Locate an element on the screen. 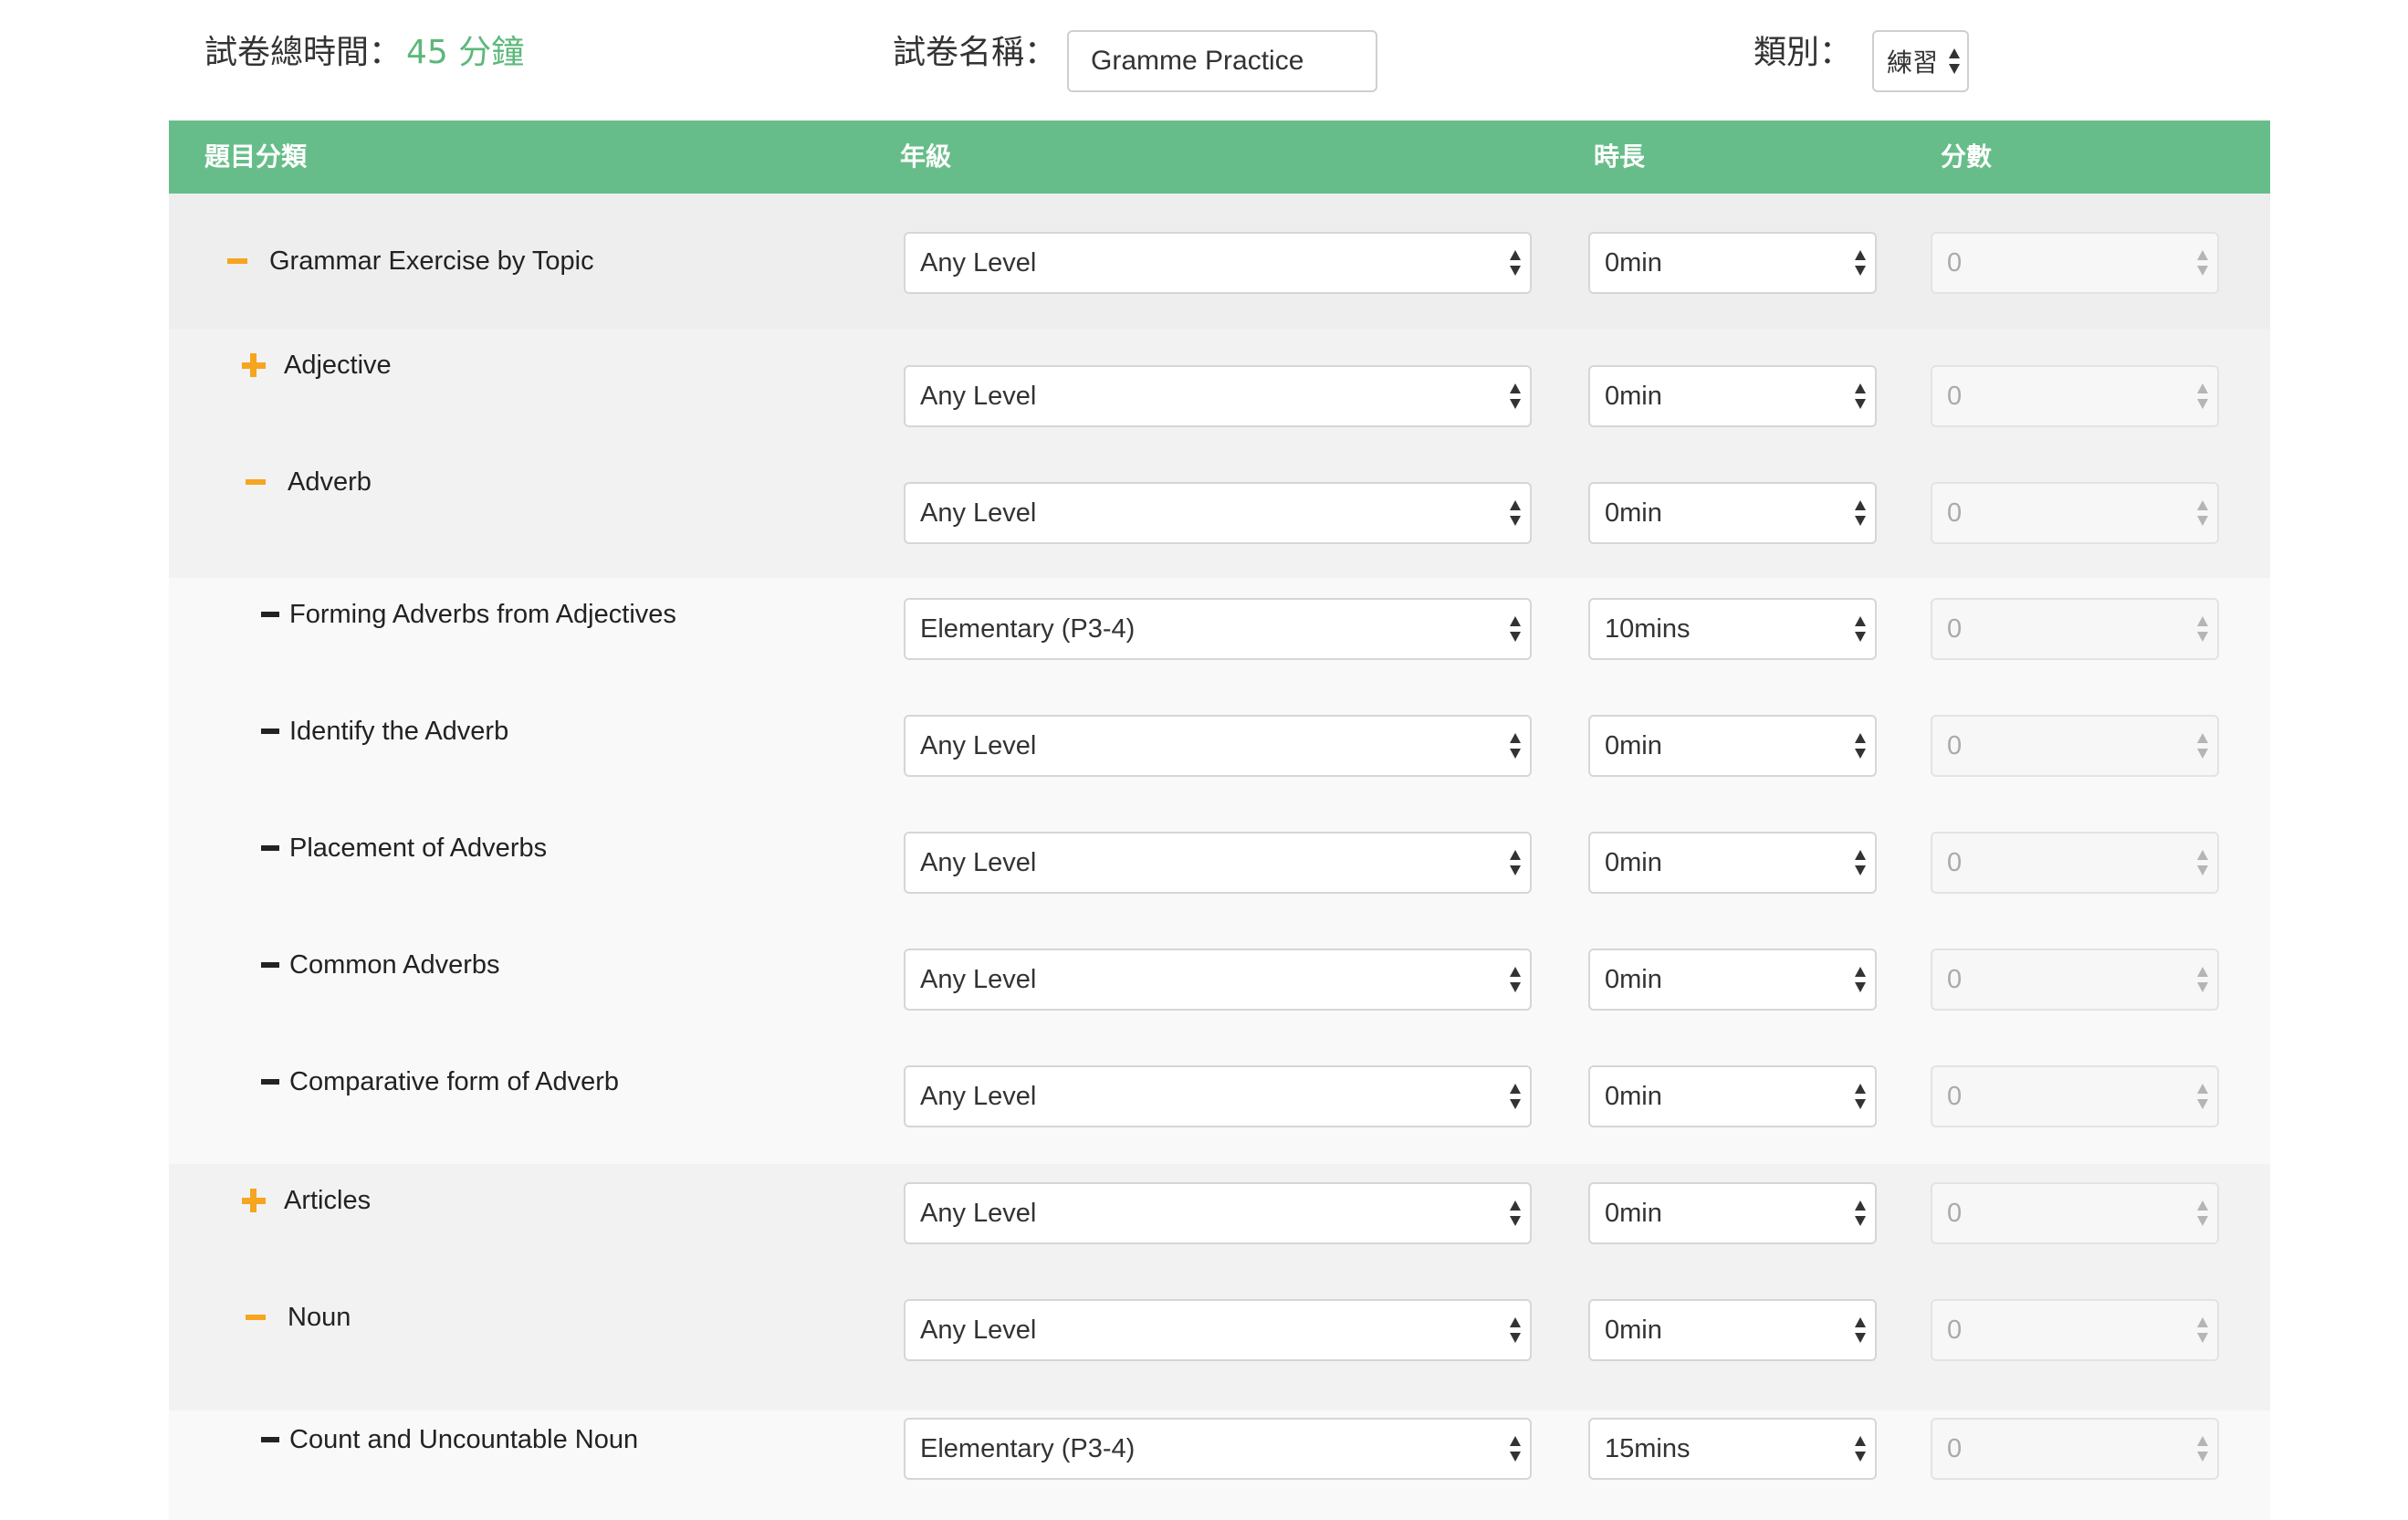  table-row: Articles Any Level 0min 0 is located at coordinates (1220, 1222).